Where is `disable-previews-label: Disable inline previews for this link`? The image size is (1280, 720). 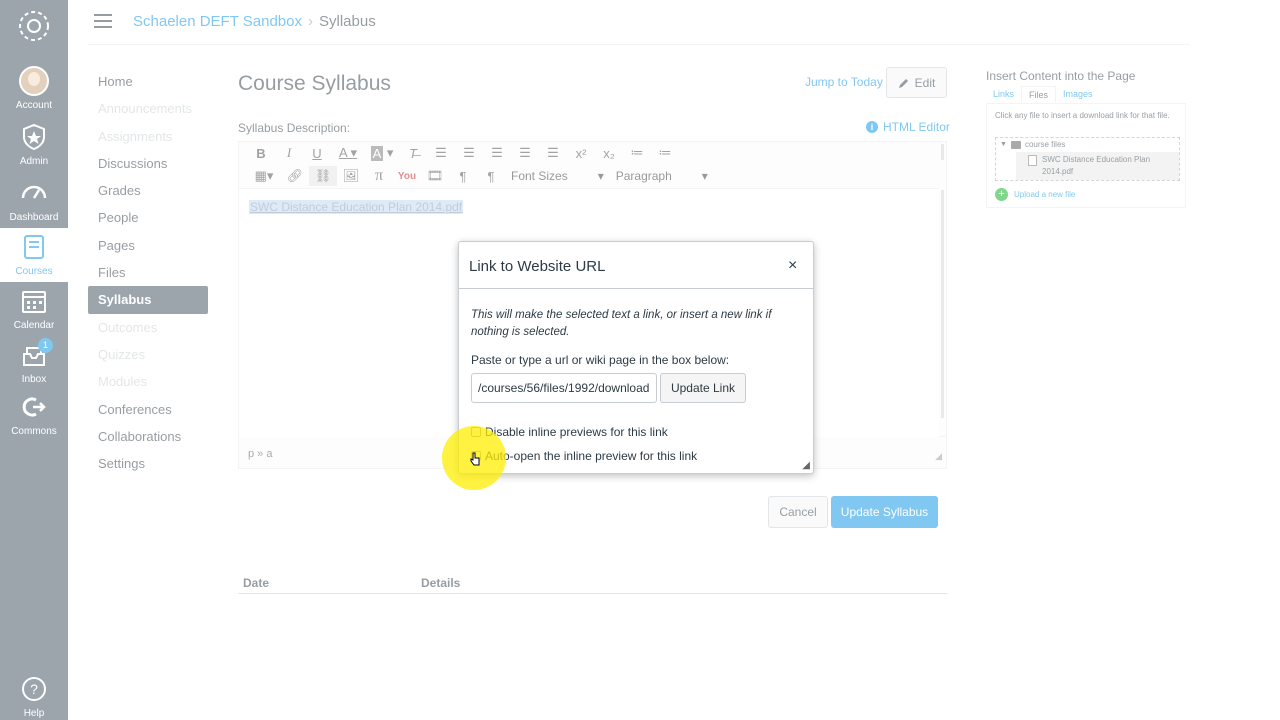 disable-previews-label: Disable inline previews for this link is located at coordinates (576, 432).